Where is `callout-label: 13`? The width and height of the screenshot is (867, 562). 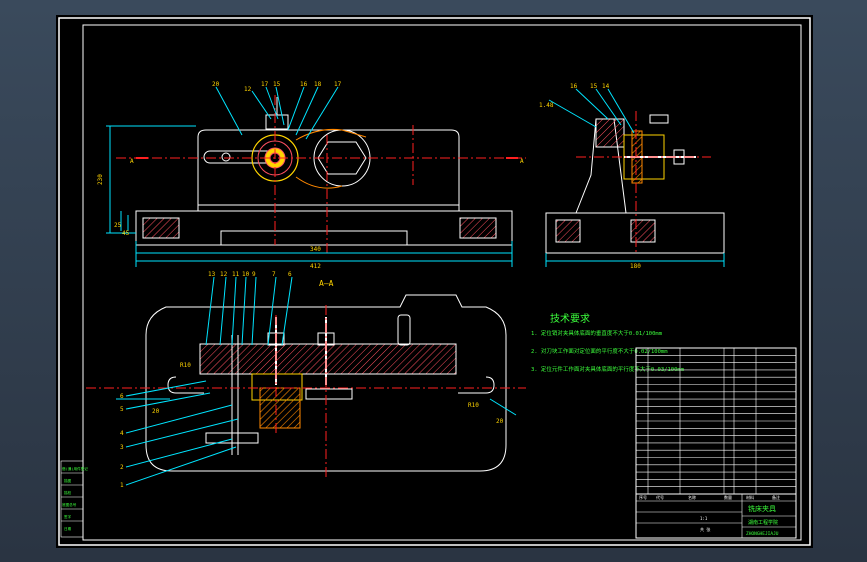 callout-label: 13 is located at coordinates (212, 274).